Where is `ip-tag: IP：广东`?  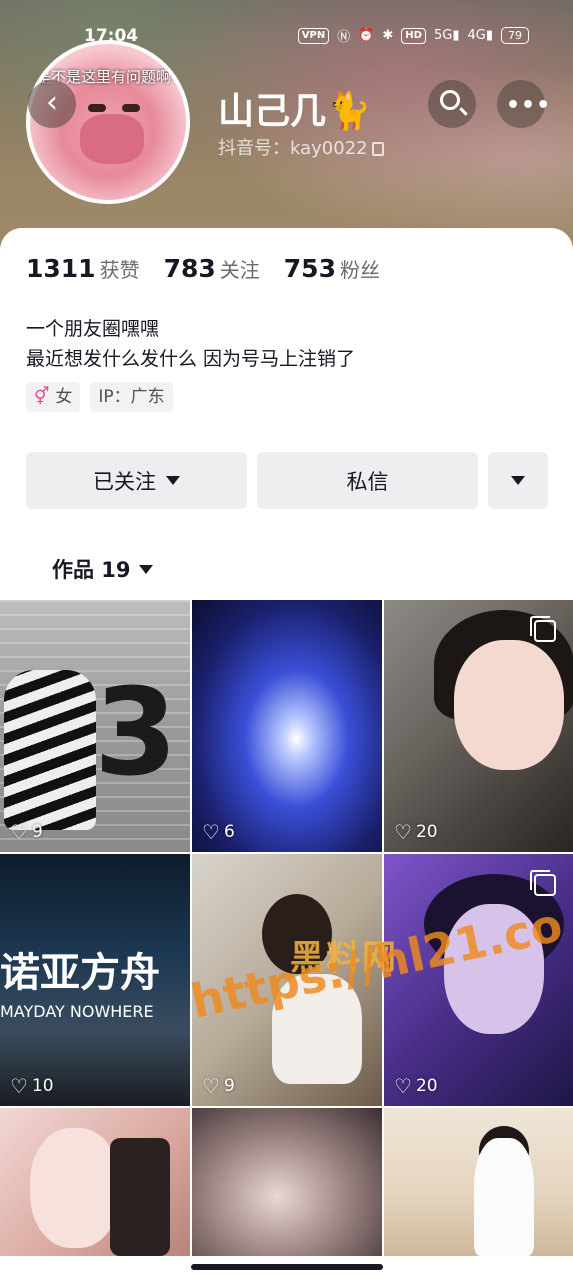
ip-tag: IP：广东 is located at coordinates (131, 397).